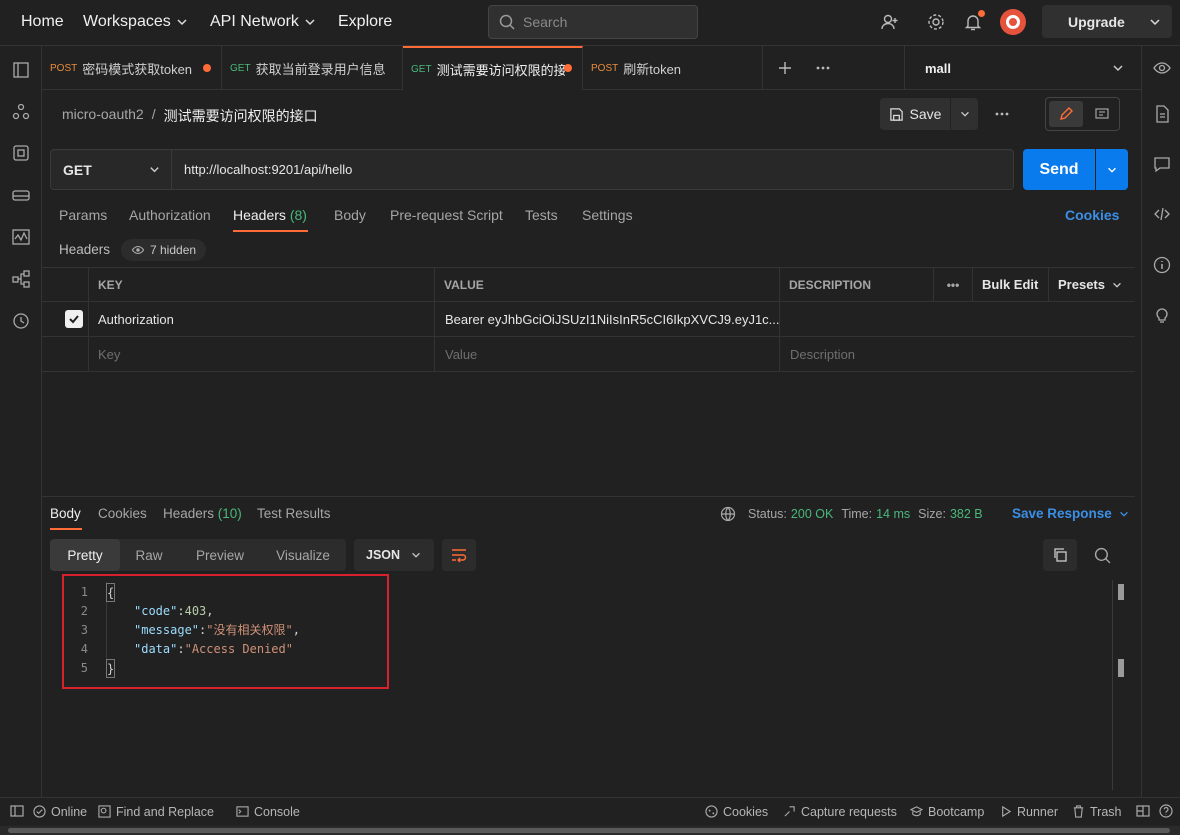 The height and width of the screenshot is (835, 1180). Describe the element at coordinates (303, 555) in the screenshot. I see `view-visualize: Visualize` at that location.